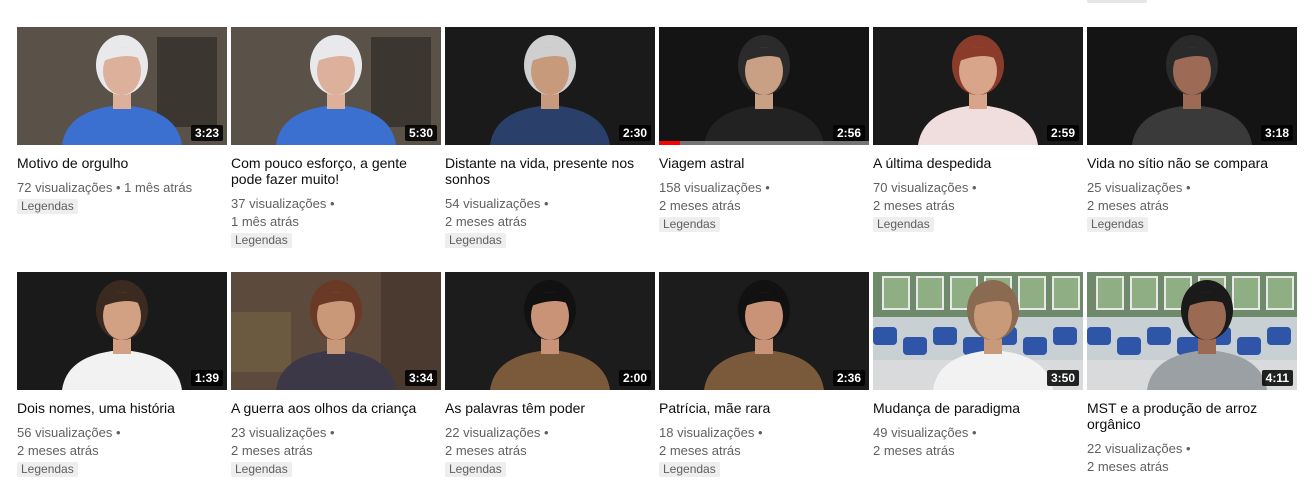 This screenshot has width=1316, height=501. Describe the element at coordinates (336, 331) in the screenshot. I see `video-thumbnail: 3:34` at that location.